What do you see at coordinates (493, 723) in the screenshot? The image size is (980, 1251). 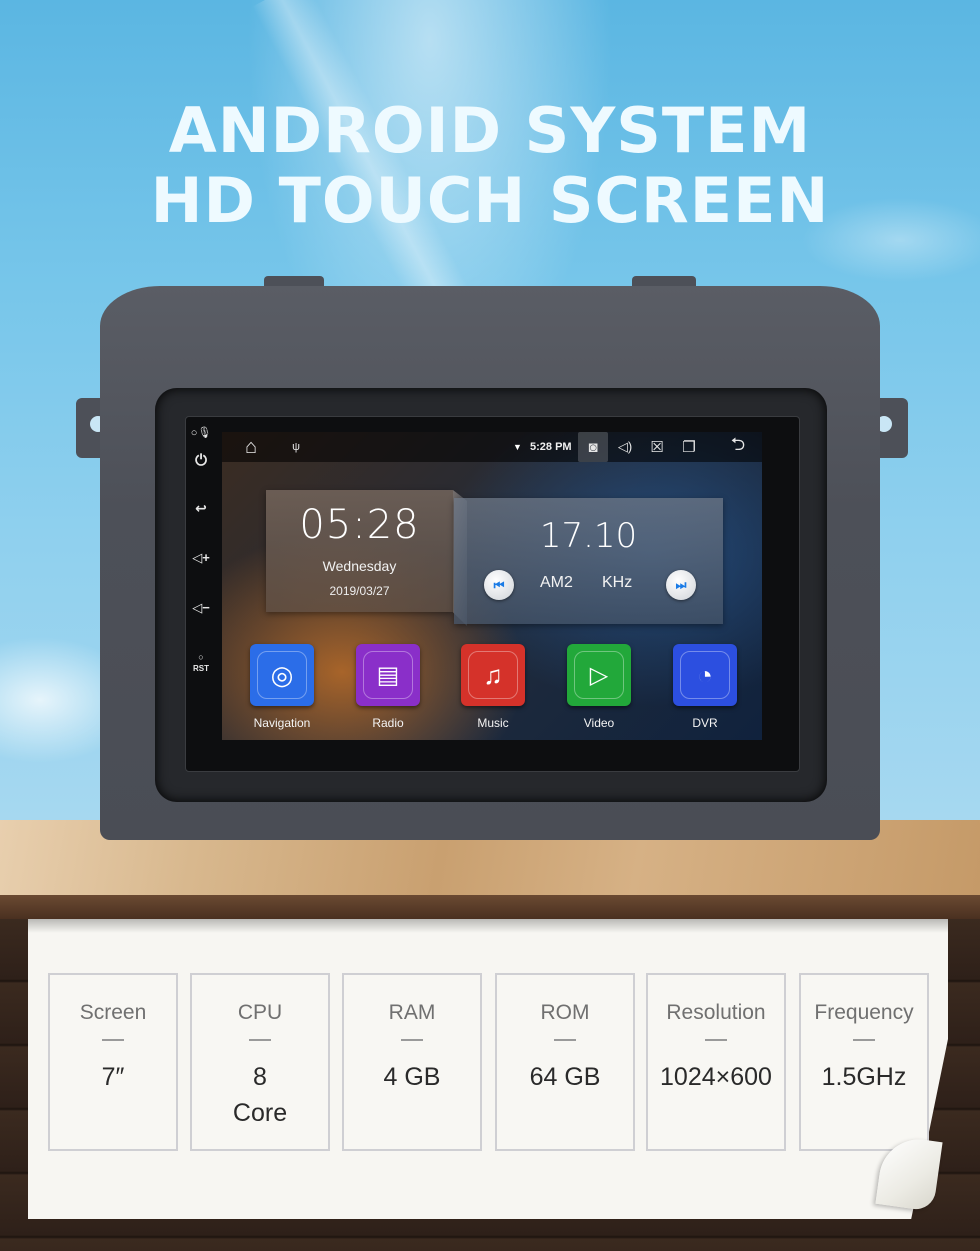 I see `app-label-music: Music` at bounding box center [493, 723].